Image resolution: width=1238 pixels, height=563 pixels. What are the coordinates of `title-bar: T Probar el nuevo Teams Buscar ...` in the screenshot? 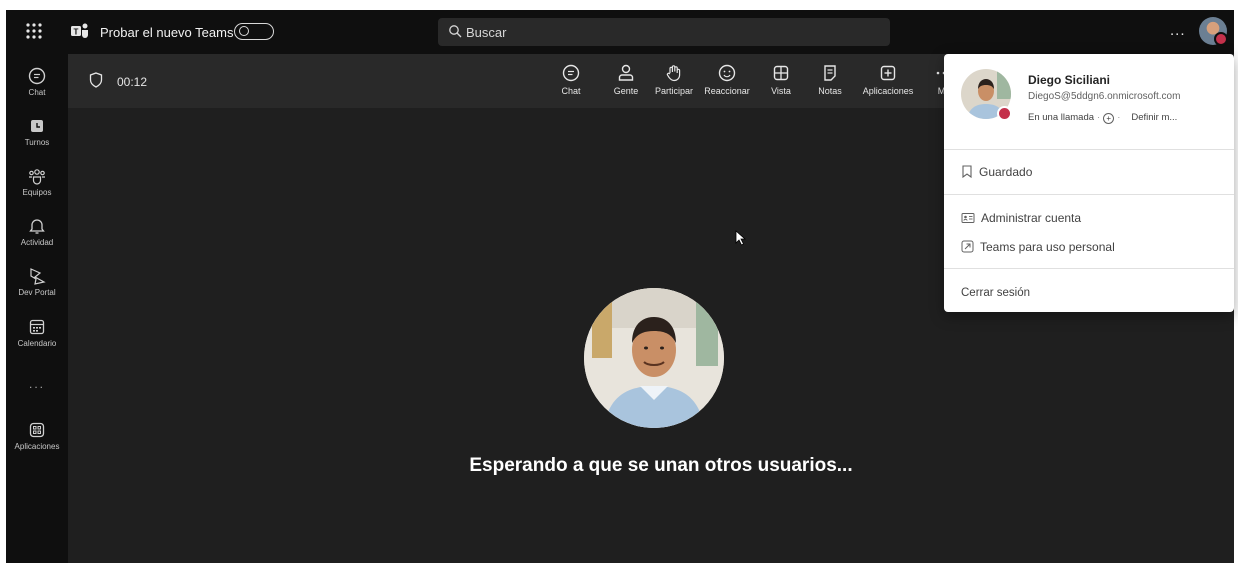 It's located at (620, 32).